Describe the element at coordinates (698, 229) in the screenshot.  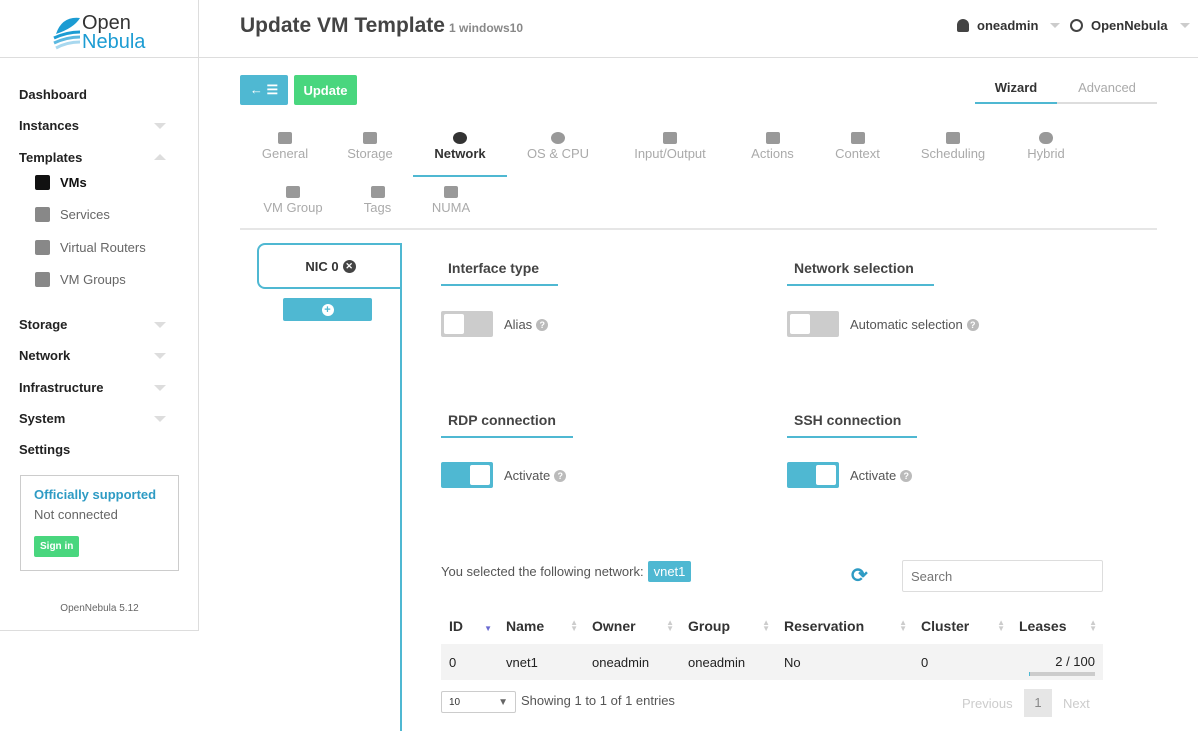
I see `tabs-divider` at that location.